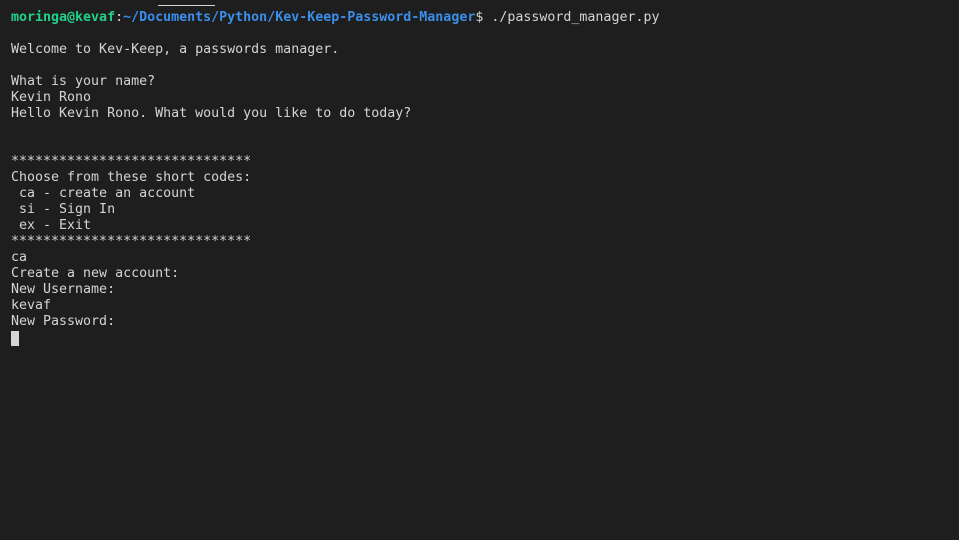 This screenshot has height=540, width=959. What do you see at coordinates (83, 81) in the screenshot?
I see `output-line: What is your name?` at bounding box center [83, 81].